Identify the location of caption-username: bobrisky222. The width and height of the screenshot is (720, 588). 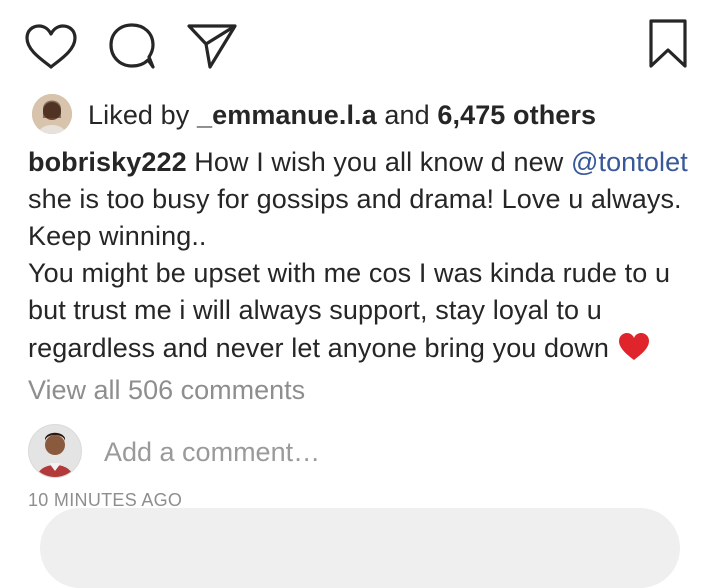
(107, 162).